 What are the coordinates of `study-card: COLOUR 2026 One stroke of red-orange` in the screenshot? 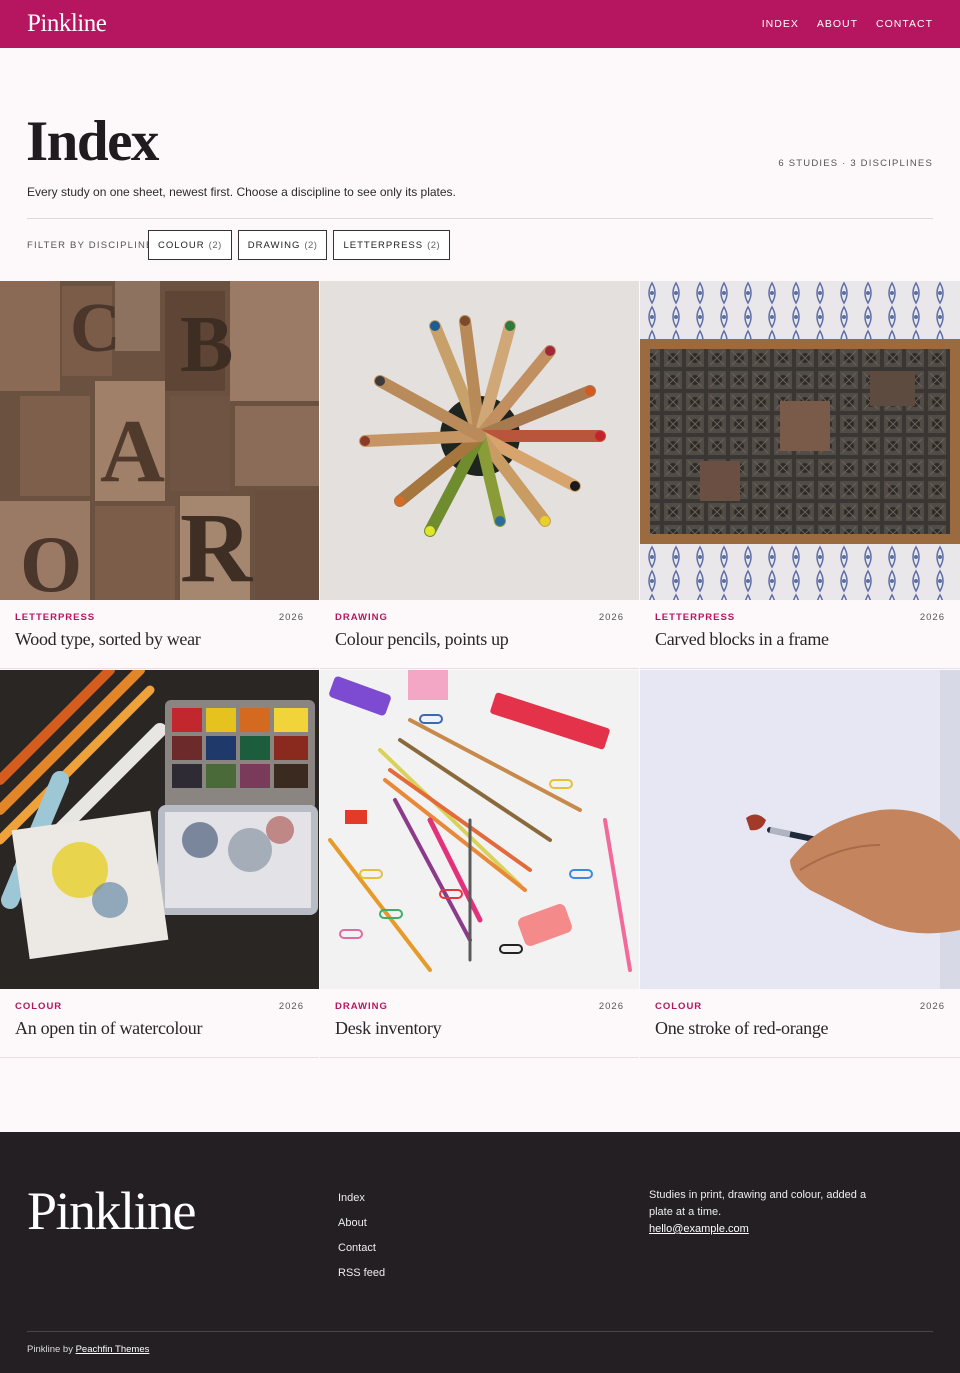 It's located at (800, 864).